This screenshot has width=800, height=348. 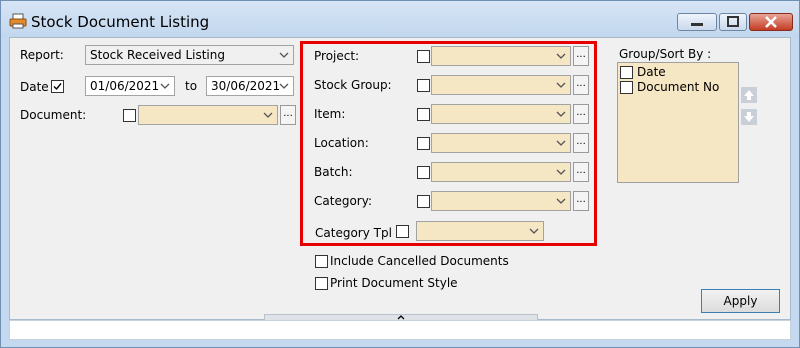 What do you see at coordinates (129, 115) in the screenshot?
I see `document-checkbox` at bounding box center [129, 115].